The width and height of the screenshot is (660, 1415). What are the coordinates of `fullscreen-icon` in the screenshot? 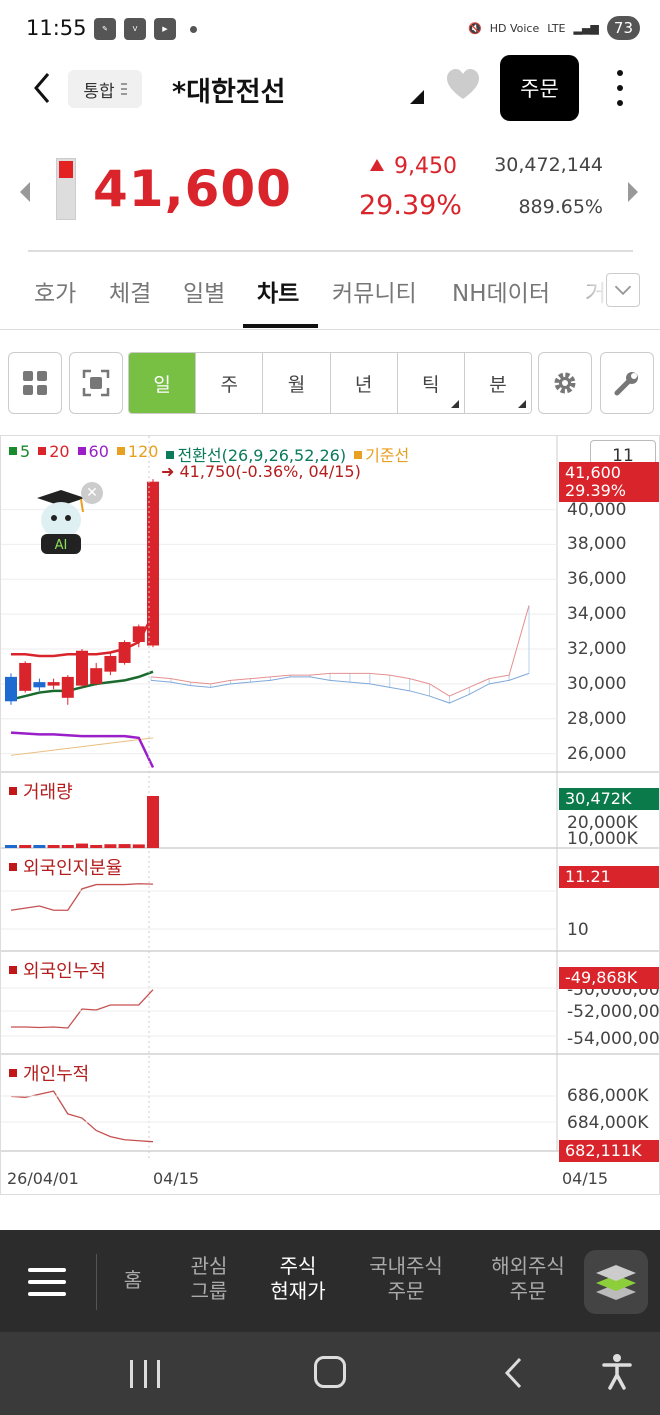 It's located at (96, 383).